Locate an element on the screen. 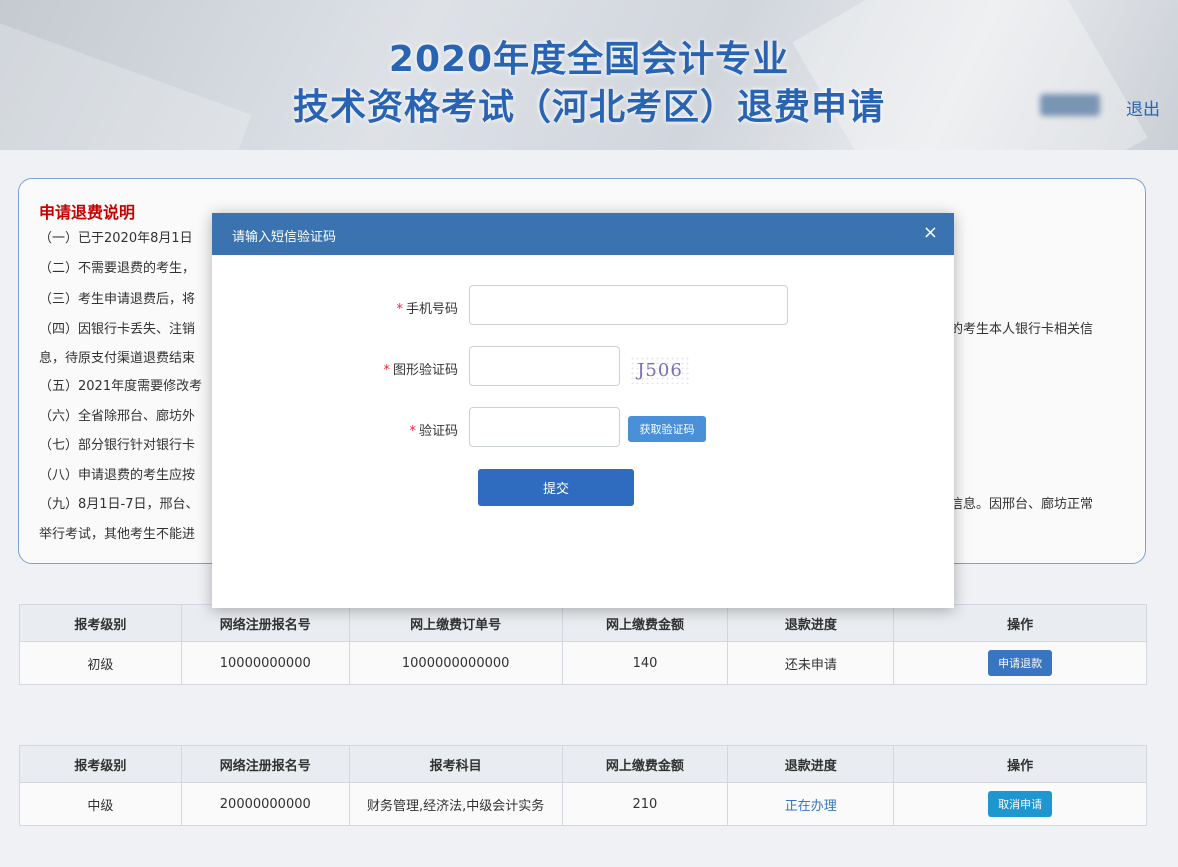 The width and height of the screenshot is (1178, 867). captcha-input is located at coordinates (544, 366).